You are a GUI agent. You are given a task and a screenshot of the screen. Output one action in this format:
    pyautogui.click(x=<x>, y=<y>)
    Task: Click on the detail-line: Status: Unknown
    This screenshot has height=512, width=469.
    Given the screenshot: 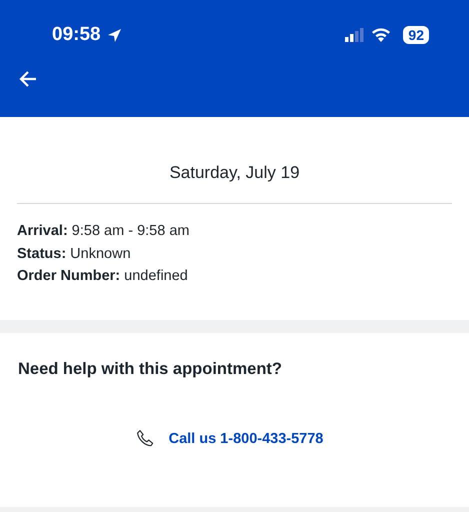 What is the action you would take?
    pyautogui.click(x=74, y=254)
    